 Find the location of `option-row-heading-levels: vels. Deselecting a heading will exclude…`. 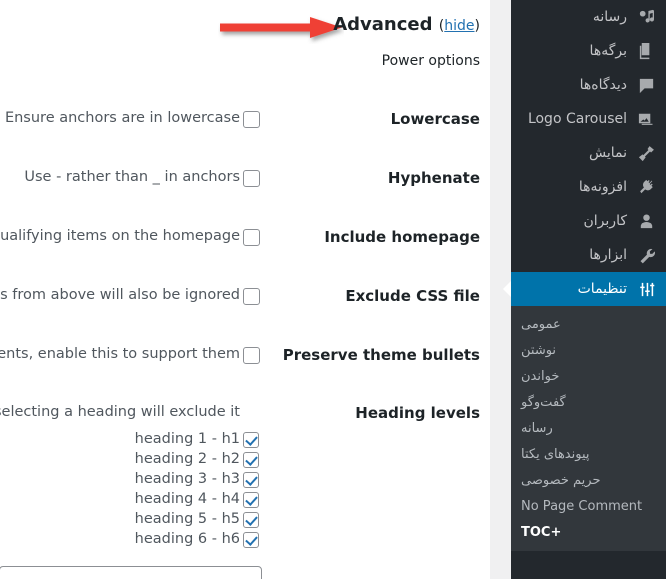

option-row-heading-levels: vels. Deselecting a heading will exclude… is located at coordinates (240, 414).